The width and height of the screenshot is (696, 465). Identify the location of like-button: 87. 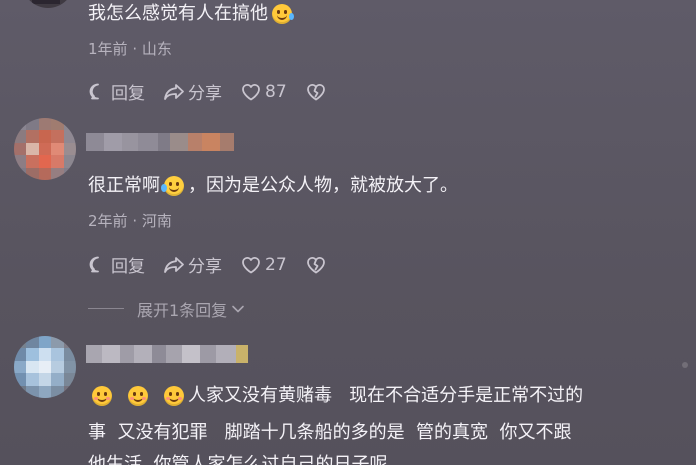
(263, 92).